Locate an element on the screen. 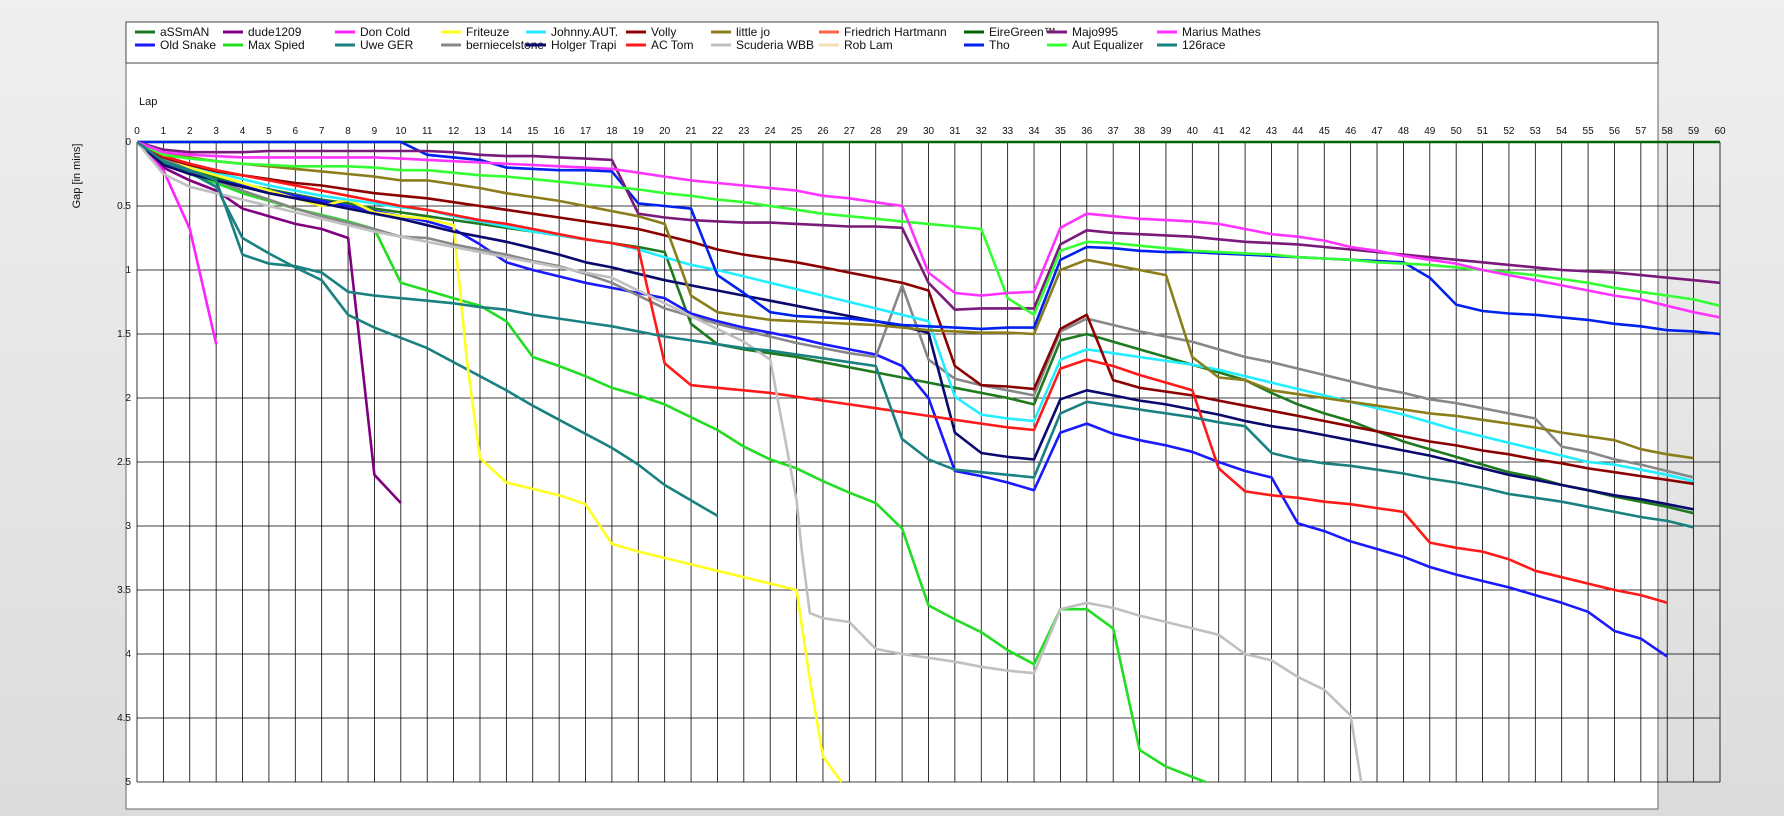 The width and height of the screenshot is (1784, 816). x-tick-label: 33 is located at coordinates (1008, 131).